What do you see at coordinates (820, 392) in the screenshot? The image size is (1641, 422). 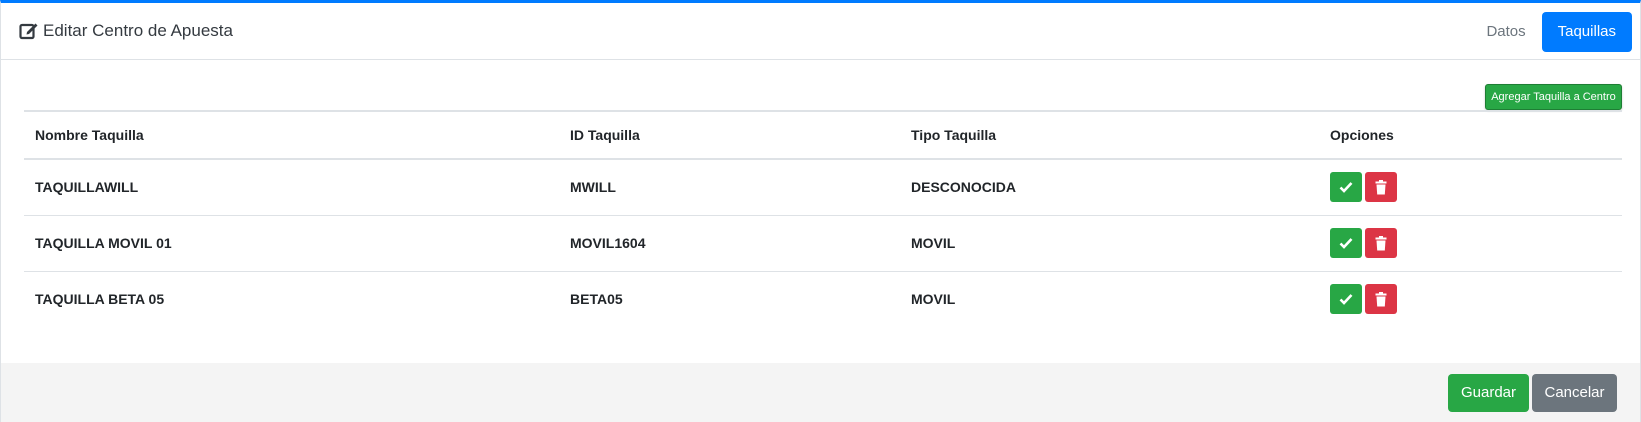 I see `card-footer: Guardar Cancelar` at bounding box center [820, 392].